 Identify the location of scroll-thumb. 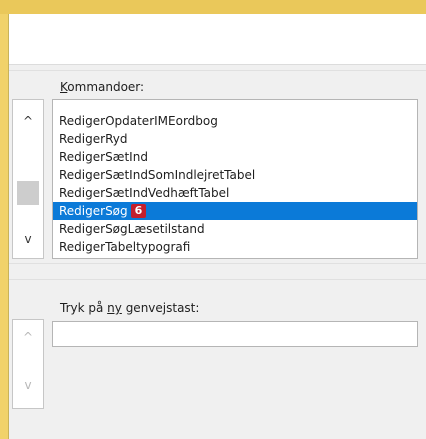
(28, 193).